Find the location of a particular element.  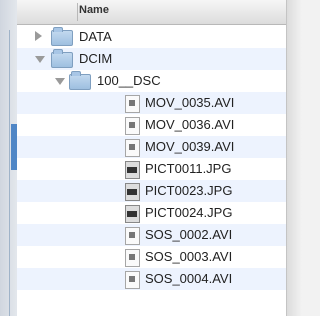

file-row: MOV_0039.AVI is located at coordinates (151, 147).